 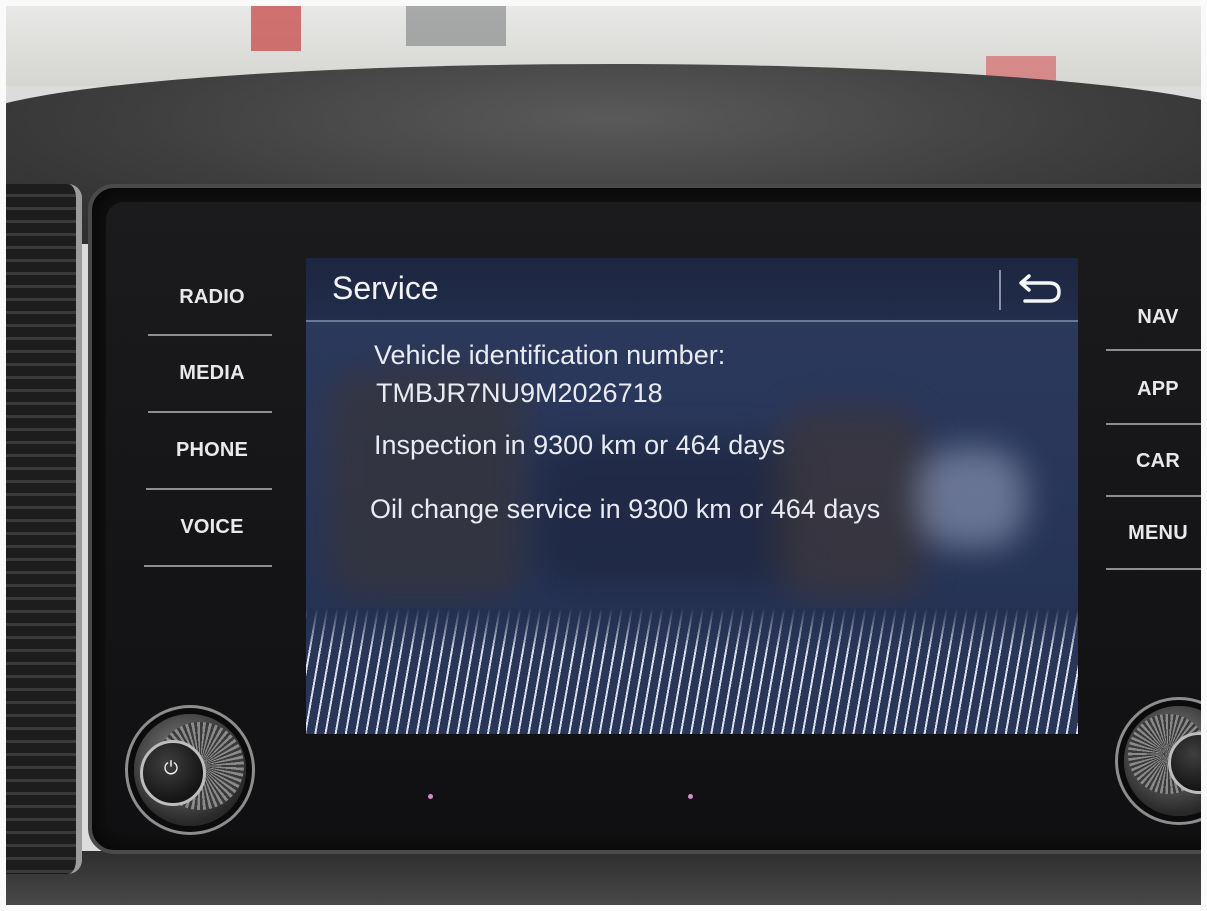 What do you see at coordinates (1158, 461) in the screenshot?
I see `car-button: CAR` at bounding box center [1158, 461].